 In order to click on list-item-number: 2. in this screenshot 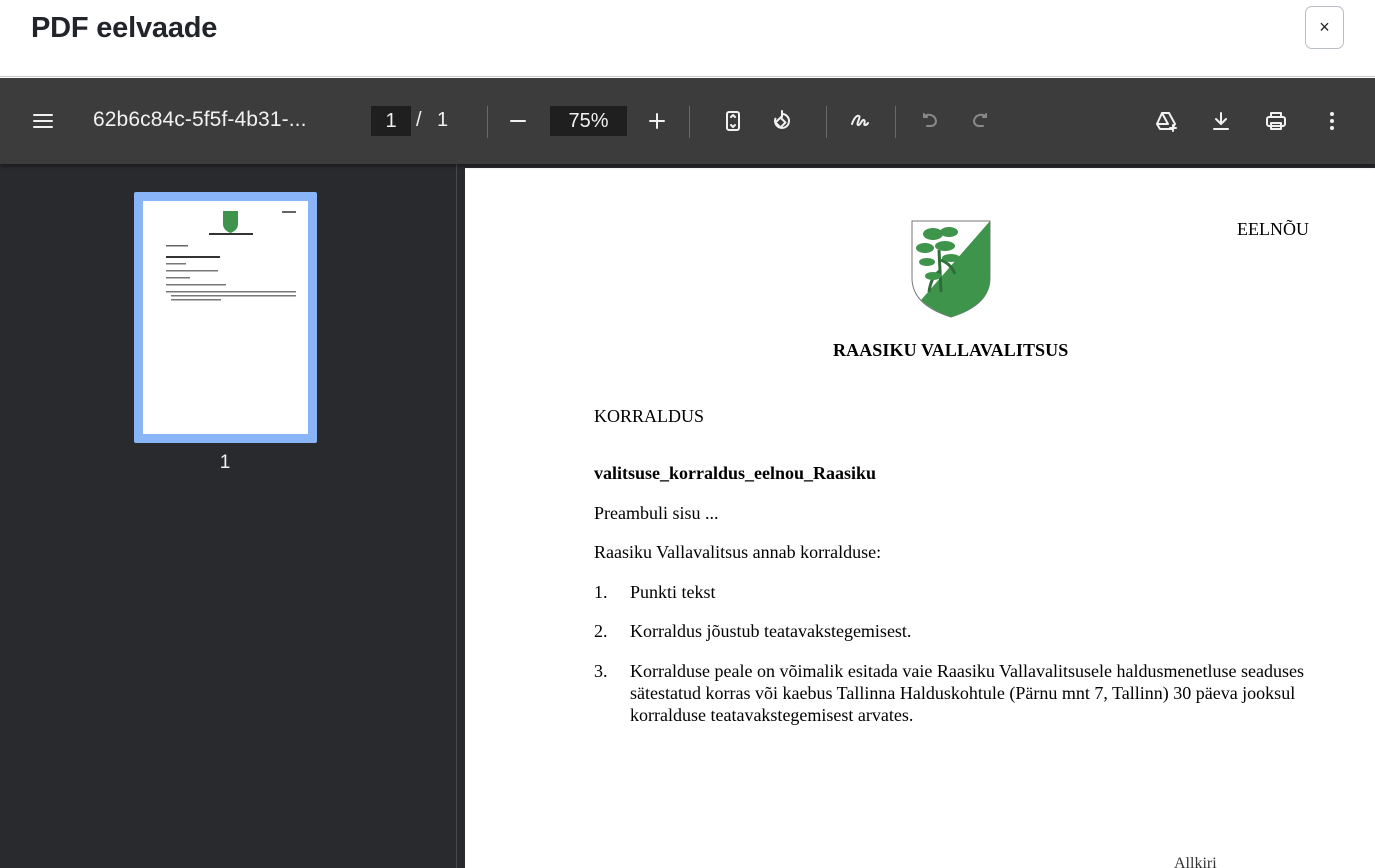, I will do `click(601, 631)`.